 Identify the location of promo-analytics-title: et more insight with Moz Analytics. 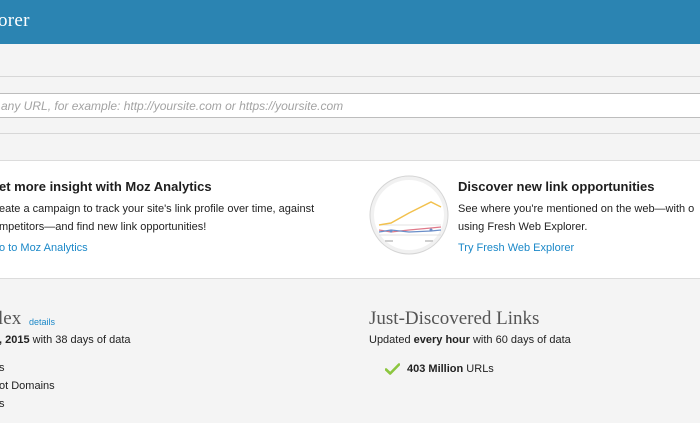
(106, 186).